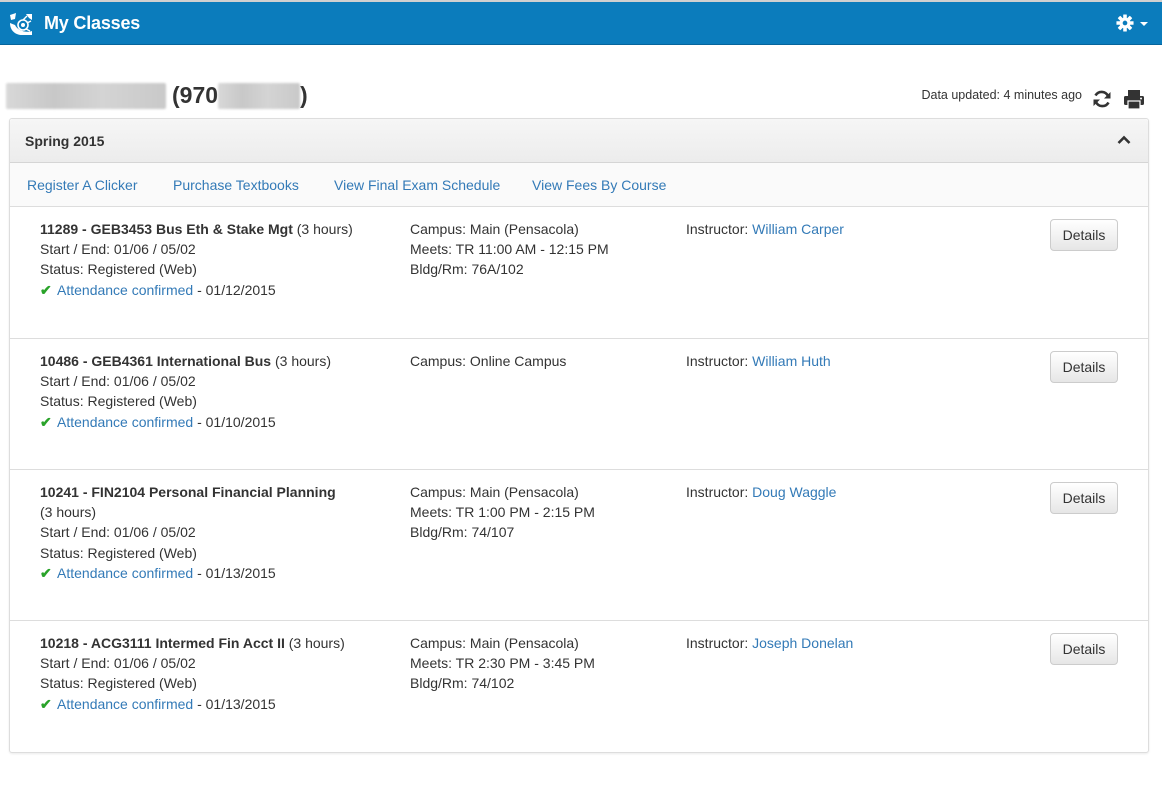 The width and height of the screenshot is (1162, 801). Describe the element at coordinates (156, 361) in the screenshot. I see `course-title: 10486 - GEB4361 International Bus` at that location.